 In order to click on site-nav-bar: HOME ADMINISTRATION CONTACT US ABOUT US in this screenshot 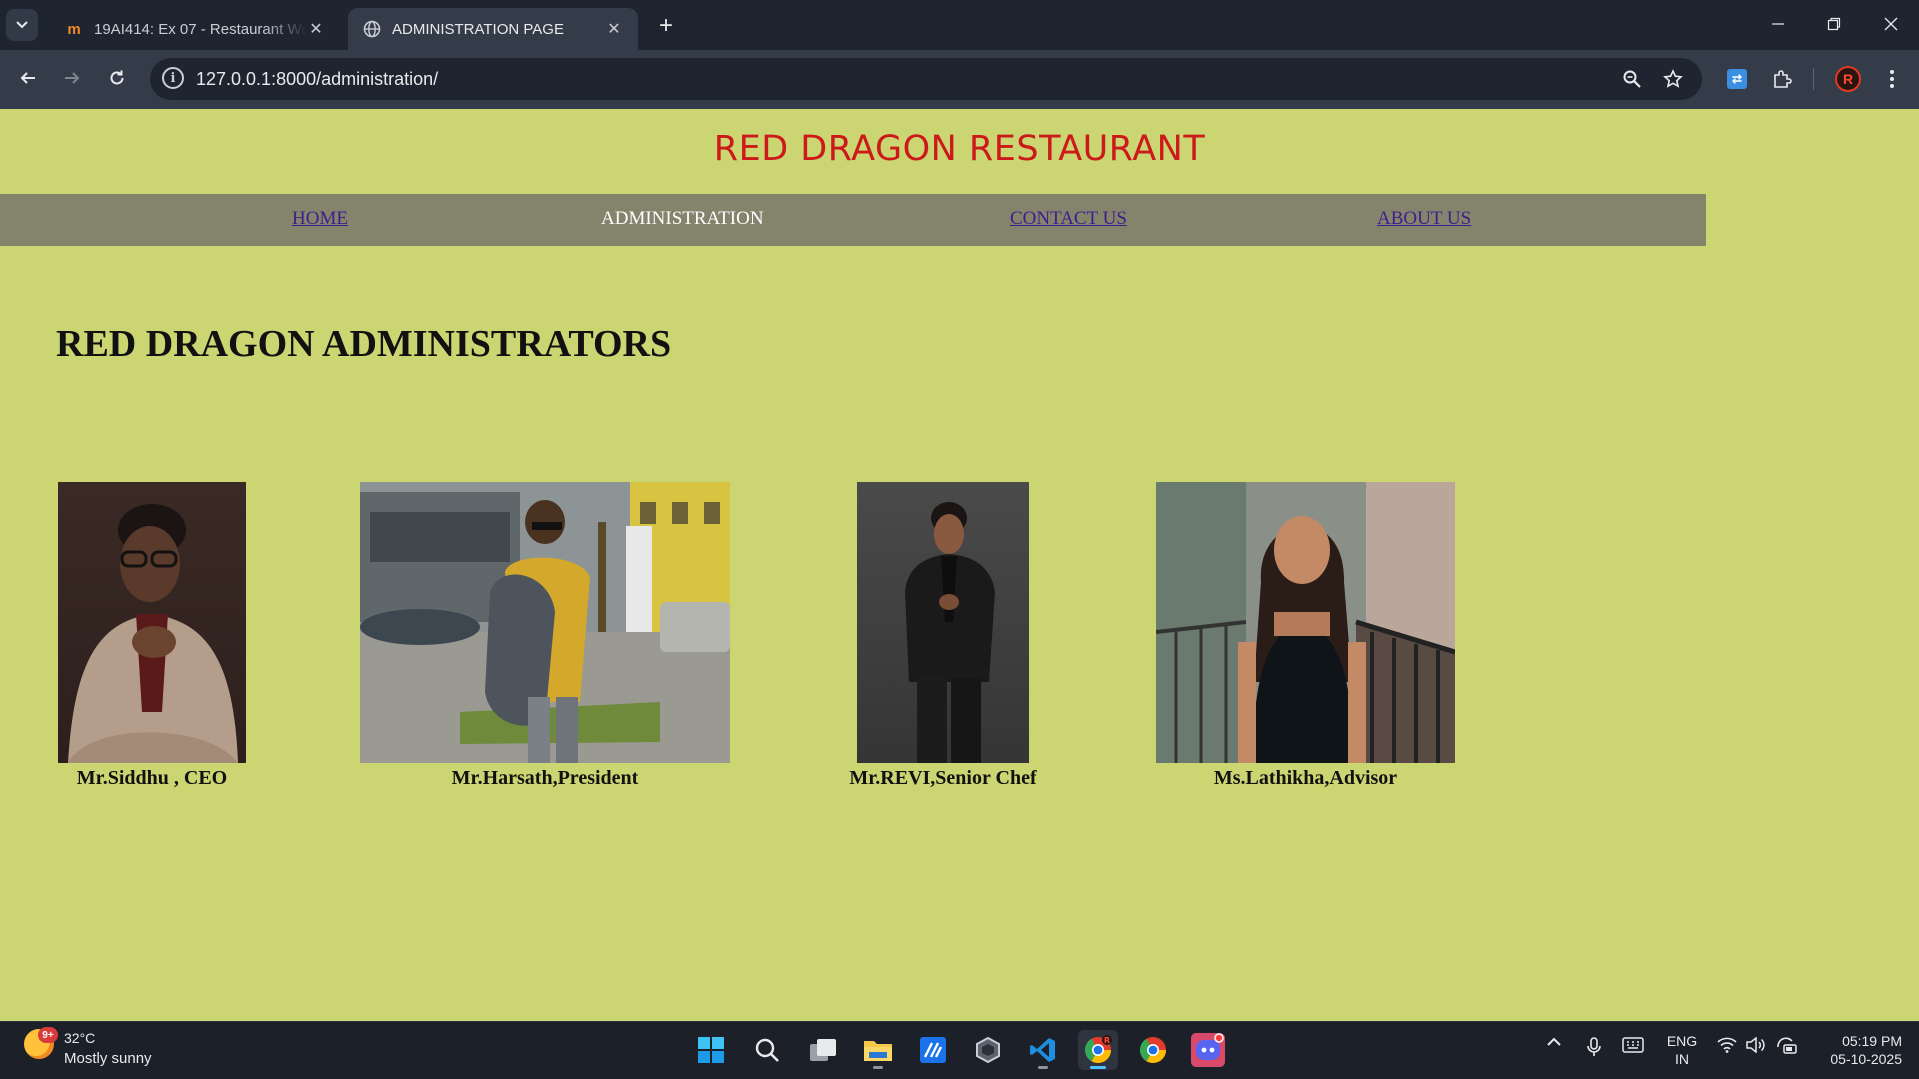, I will do `click(853, 220)`.